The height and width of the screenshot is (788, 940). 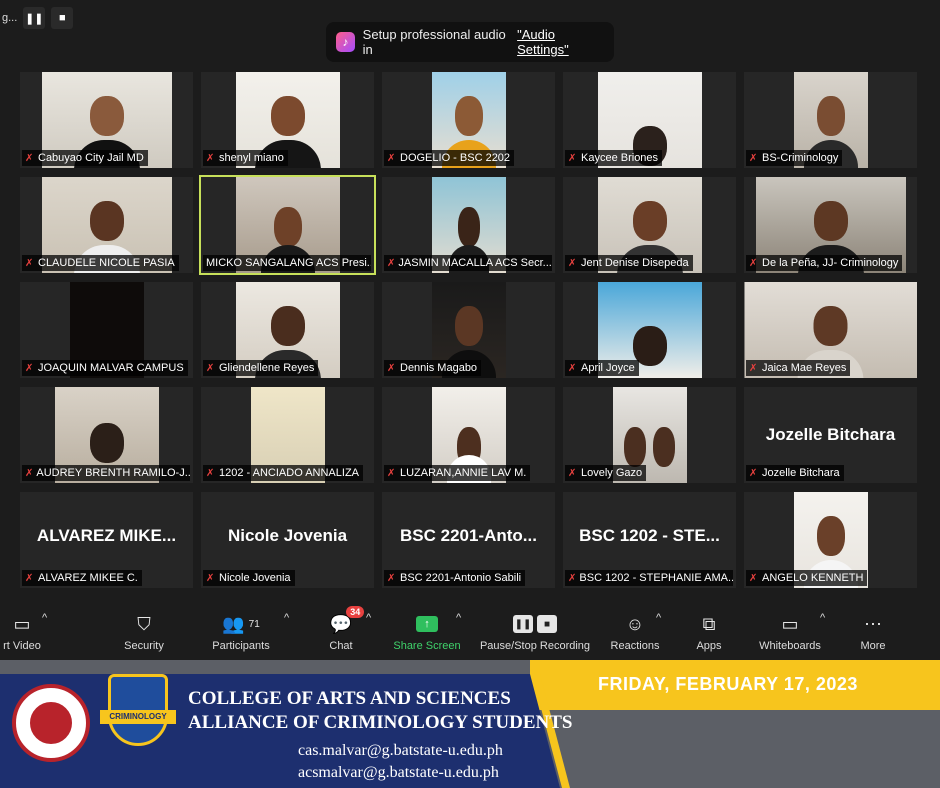 What do you see at coordinates (535, 646) in the screenshot?
I see `record-label: Pause/Stop Recording` at bounding box center [535, 646].